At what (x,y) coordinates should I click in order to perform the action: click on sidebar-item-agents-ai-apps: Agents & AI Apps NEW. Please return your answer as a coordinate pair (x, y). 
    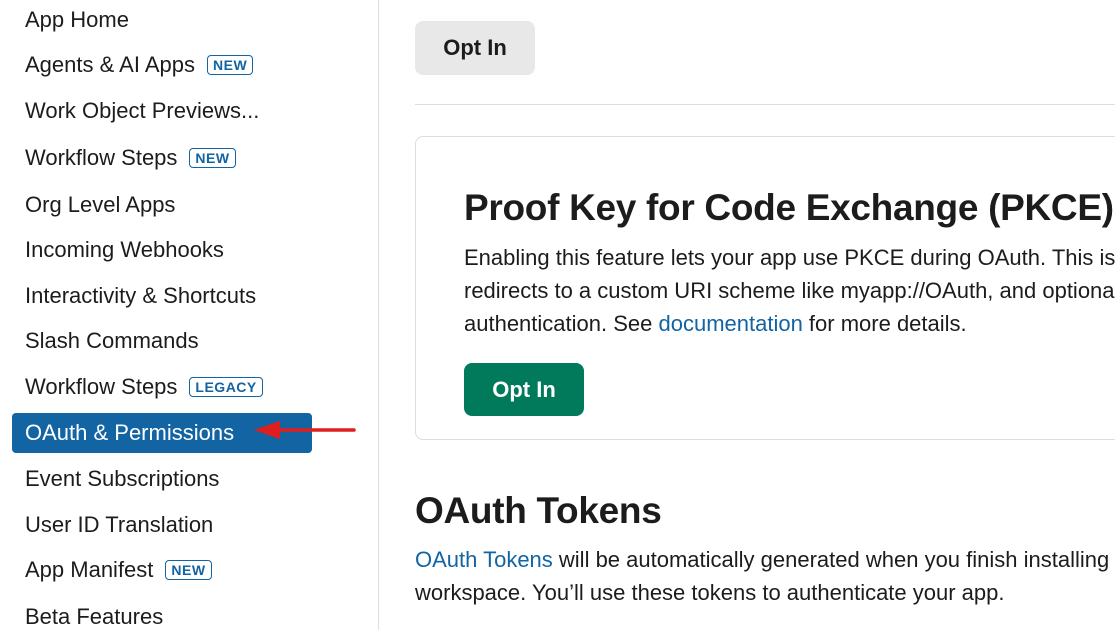
    Looking at the image, I should click on (139, 65).